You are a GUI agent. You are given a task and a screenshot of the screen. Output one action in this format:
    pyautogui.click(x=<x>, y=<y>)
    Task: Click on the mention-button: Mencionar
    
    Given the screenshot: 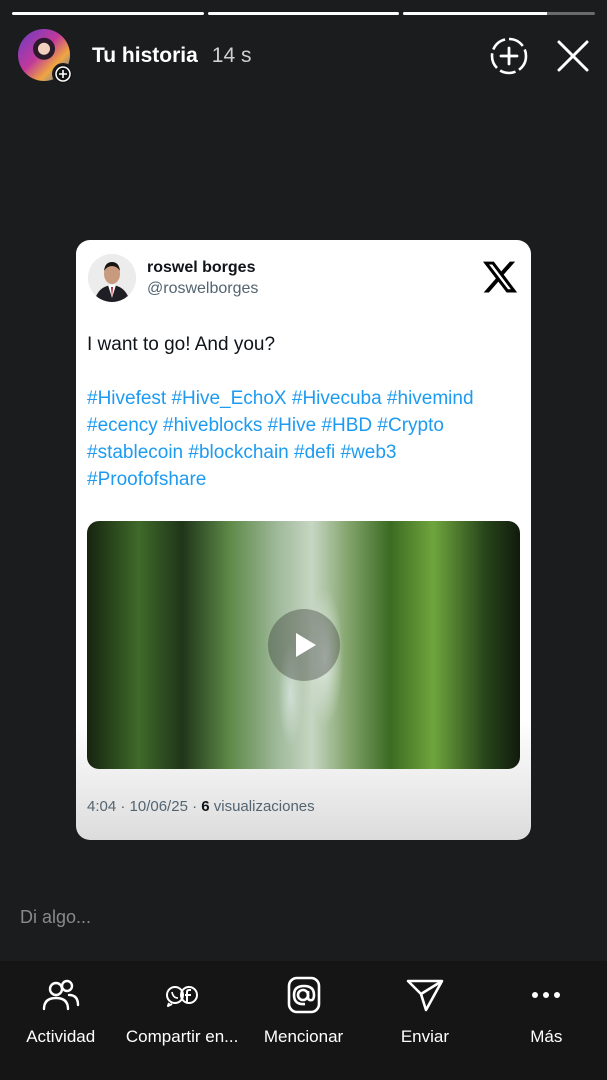 What is the action you would take?
    pyautogui.click(x=303, y=1020)
    